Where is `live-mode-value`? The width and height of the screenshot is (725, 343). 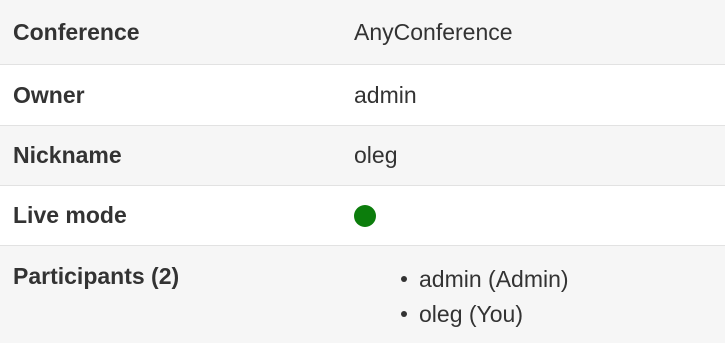 live-mode-value is located at coordinates (532, 215).